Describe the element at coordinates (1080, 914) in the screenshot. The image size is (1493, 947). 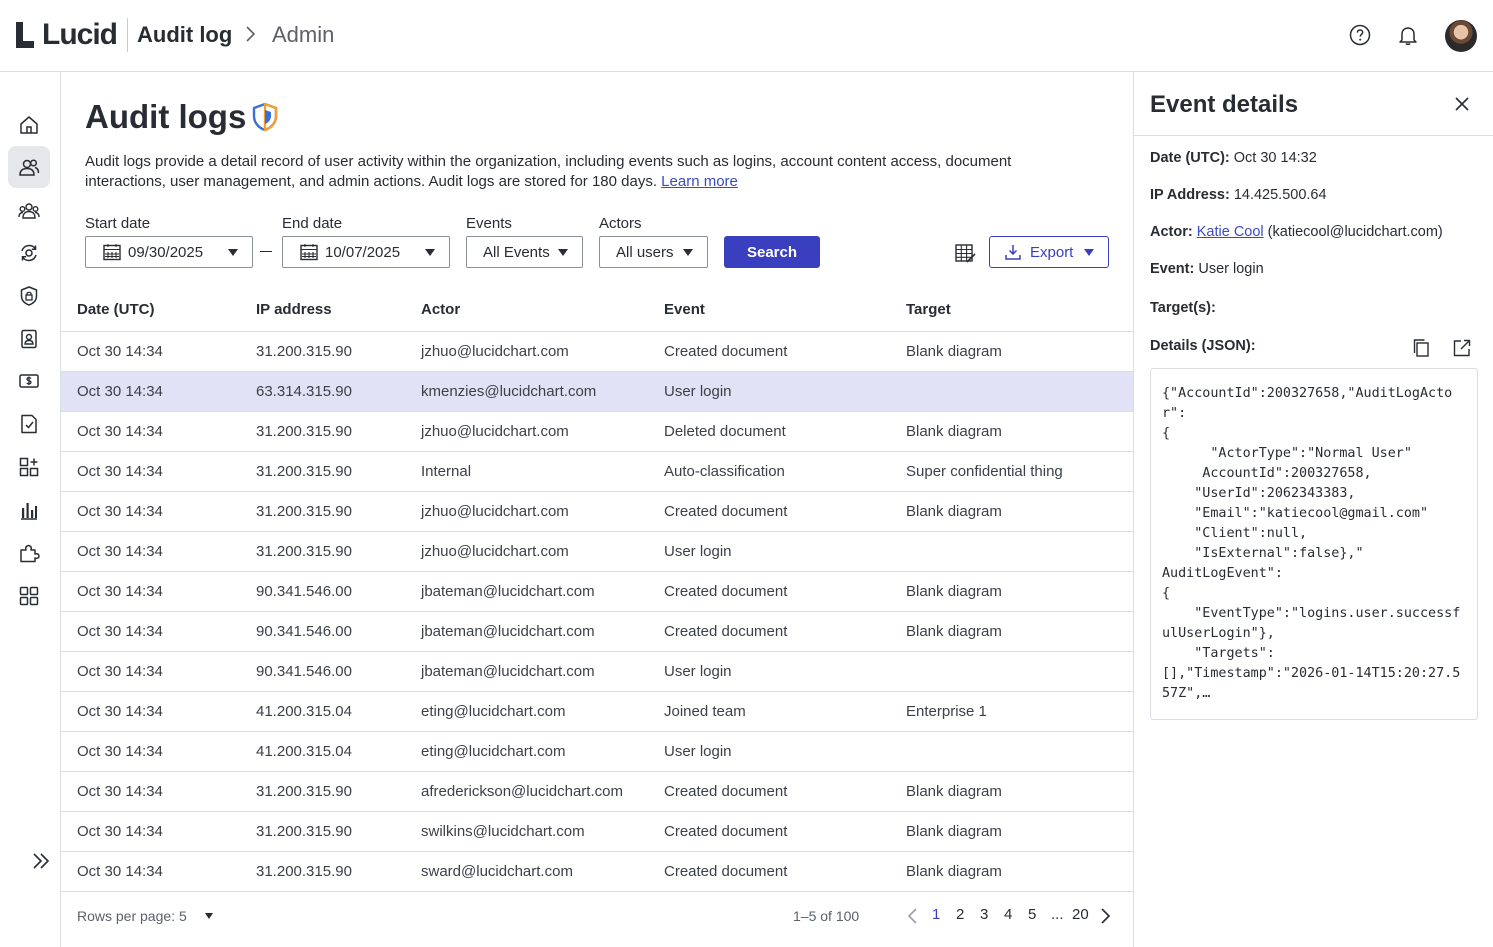
I see `page-20: 20` at that location.